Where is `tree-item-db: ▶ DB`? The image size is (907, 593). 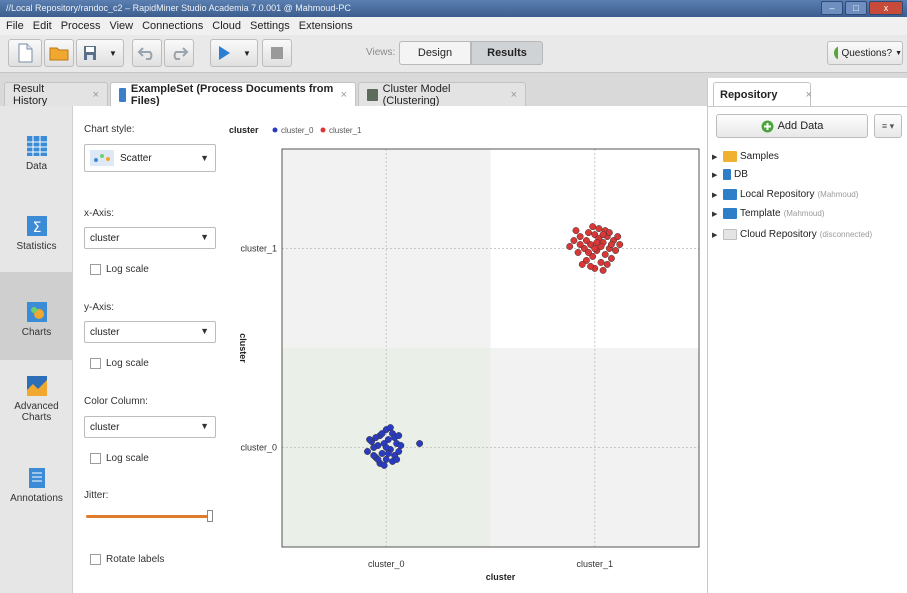
tree-item-db: ▶ DB is located at coordinates (730, 174).